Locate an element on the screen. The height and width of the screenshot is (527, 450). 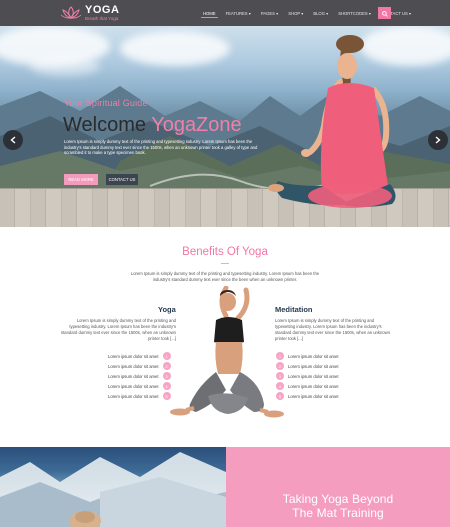
heading-divider is located at coordinates (225, 263).